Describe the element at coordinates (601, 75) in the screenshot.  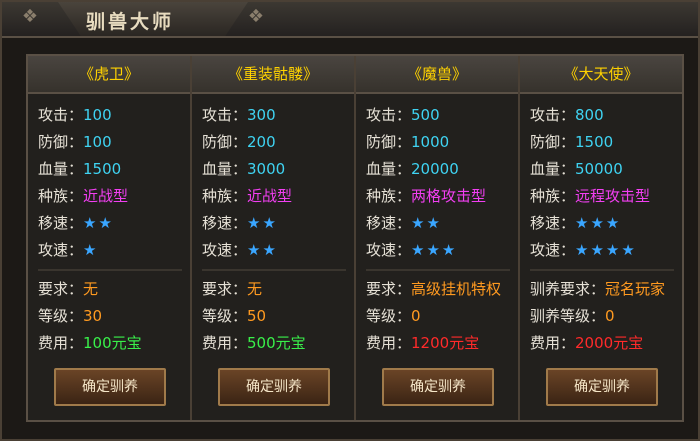
I see `pet-name: 《大天使》` at that location.